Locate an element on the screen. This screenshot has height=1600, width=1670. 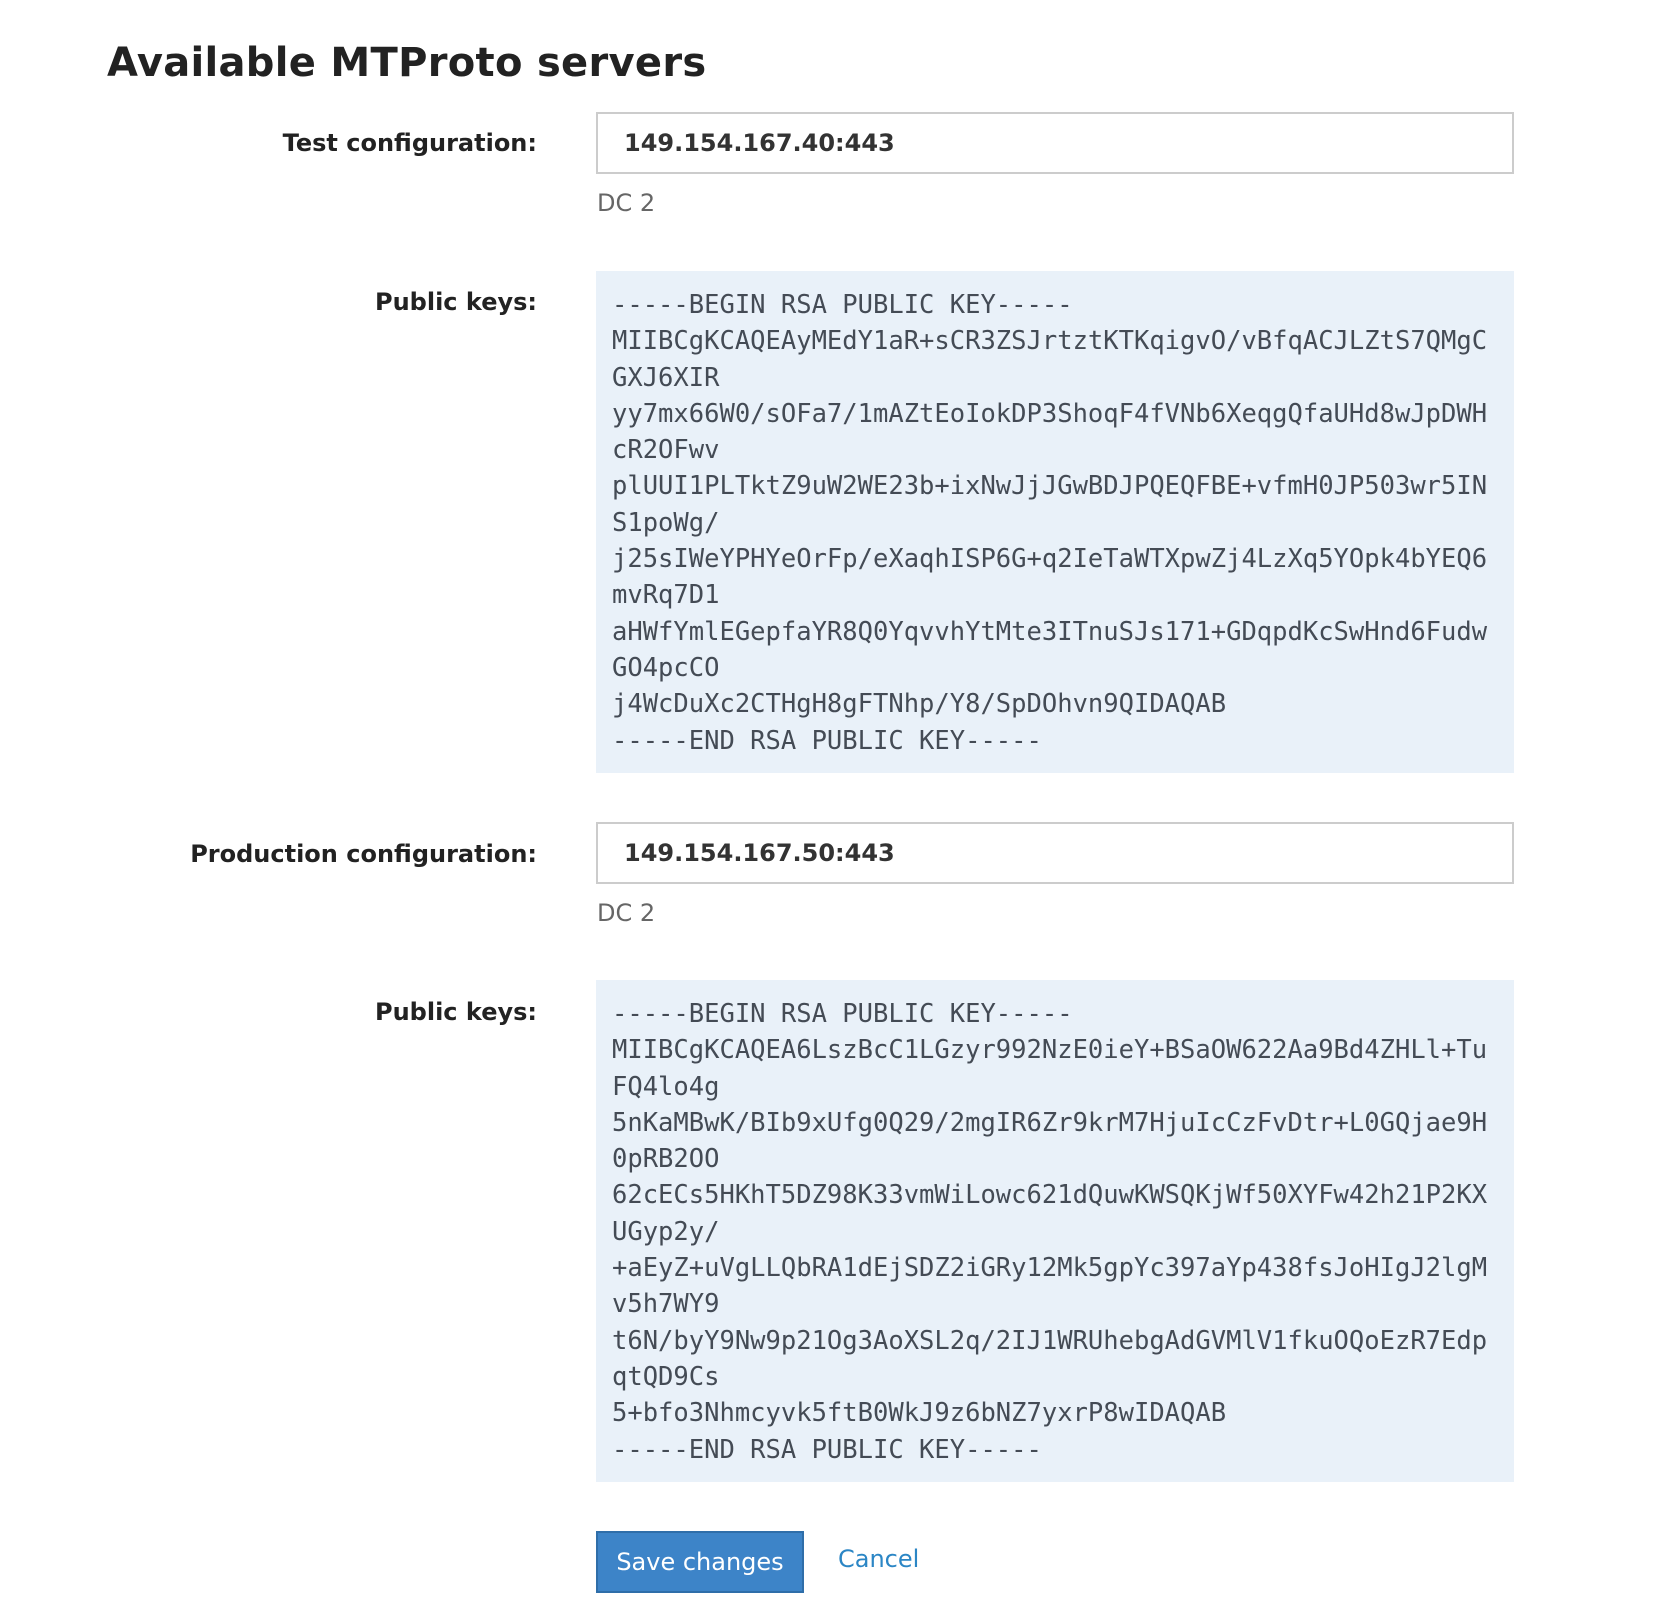
test-public-keys-label: Public keys: is located at coordinates (455, 302).